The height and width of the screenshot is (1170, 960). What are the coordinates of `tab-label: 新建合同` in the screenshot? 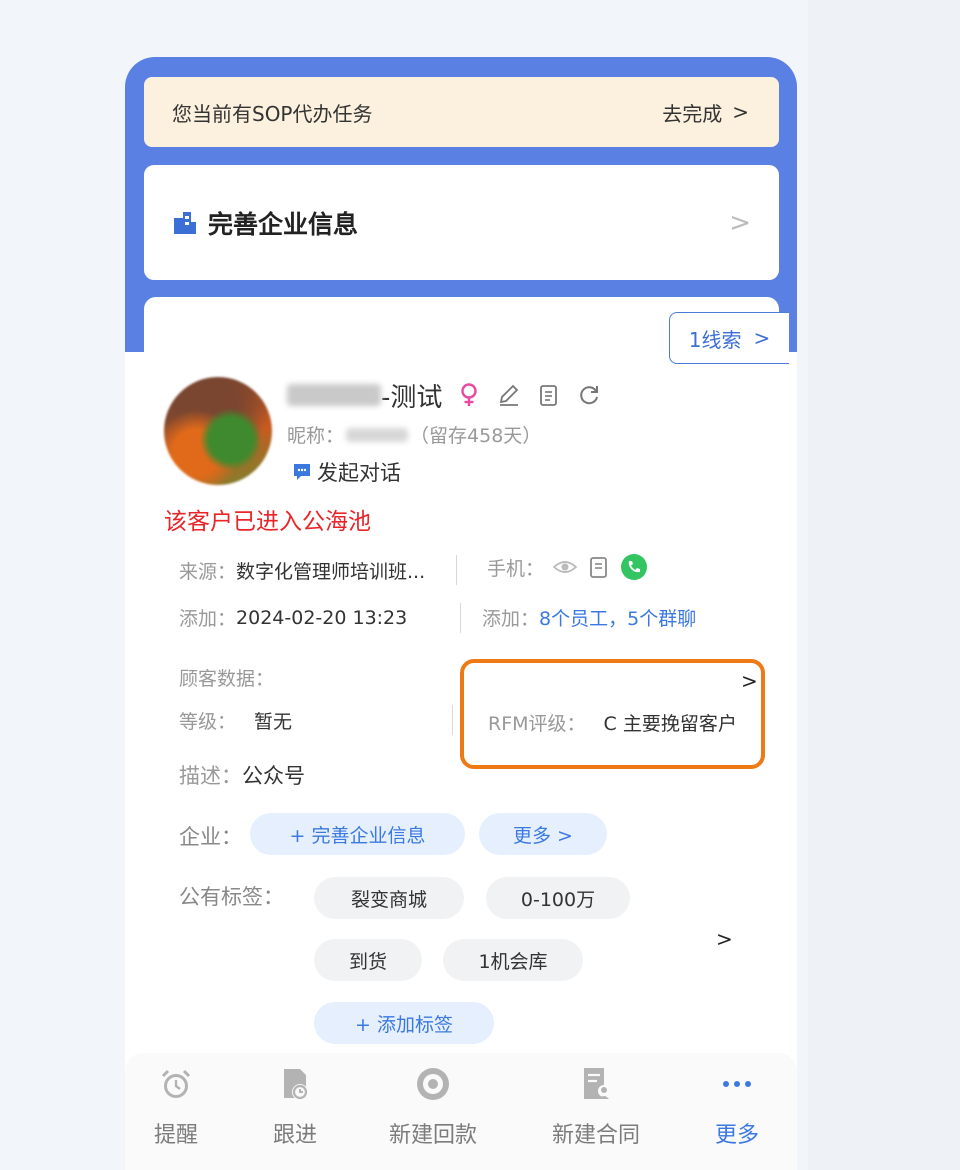 It's located at (596, 1135).